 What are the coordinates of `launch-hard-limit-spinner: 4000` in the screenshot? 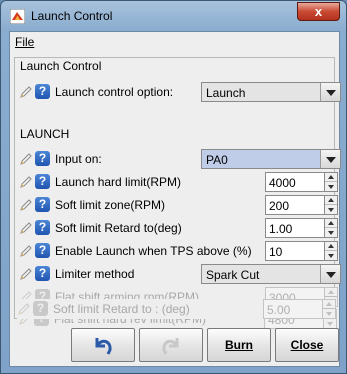 It's located at (302, 182).